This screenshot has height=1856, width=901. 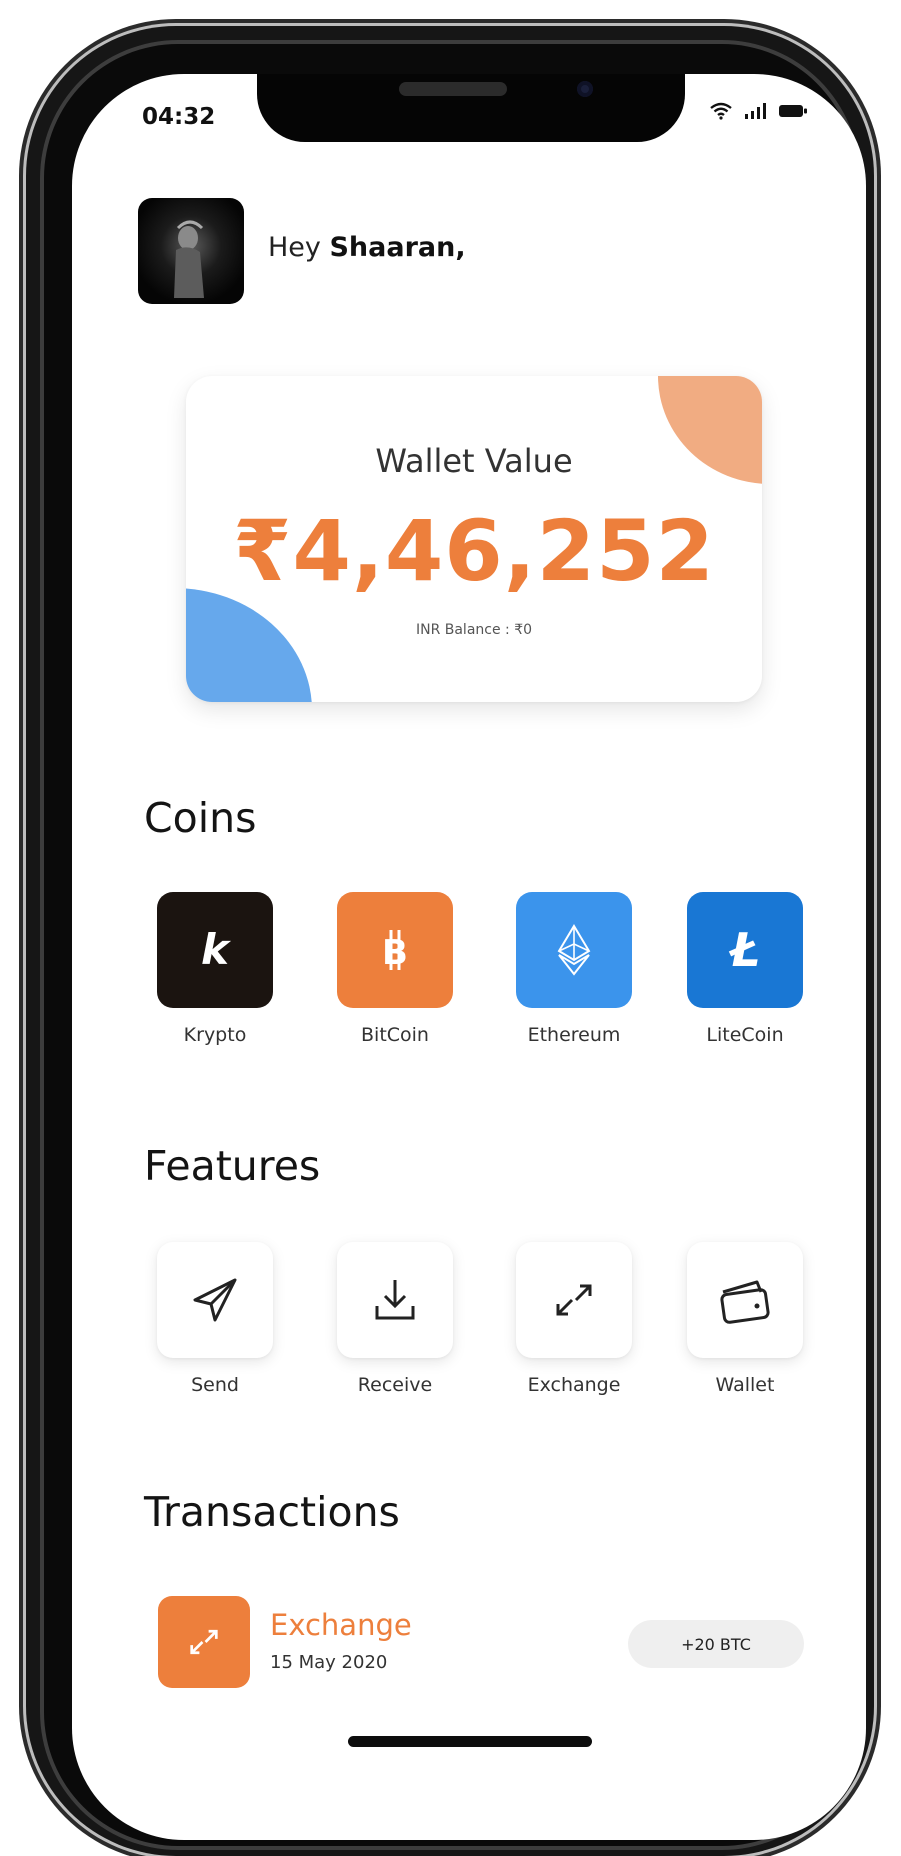 I want to click on coin-tile: Ł, so click(x=745, y=950).